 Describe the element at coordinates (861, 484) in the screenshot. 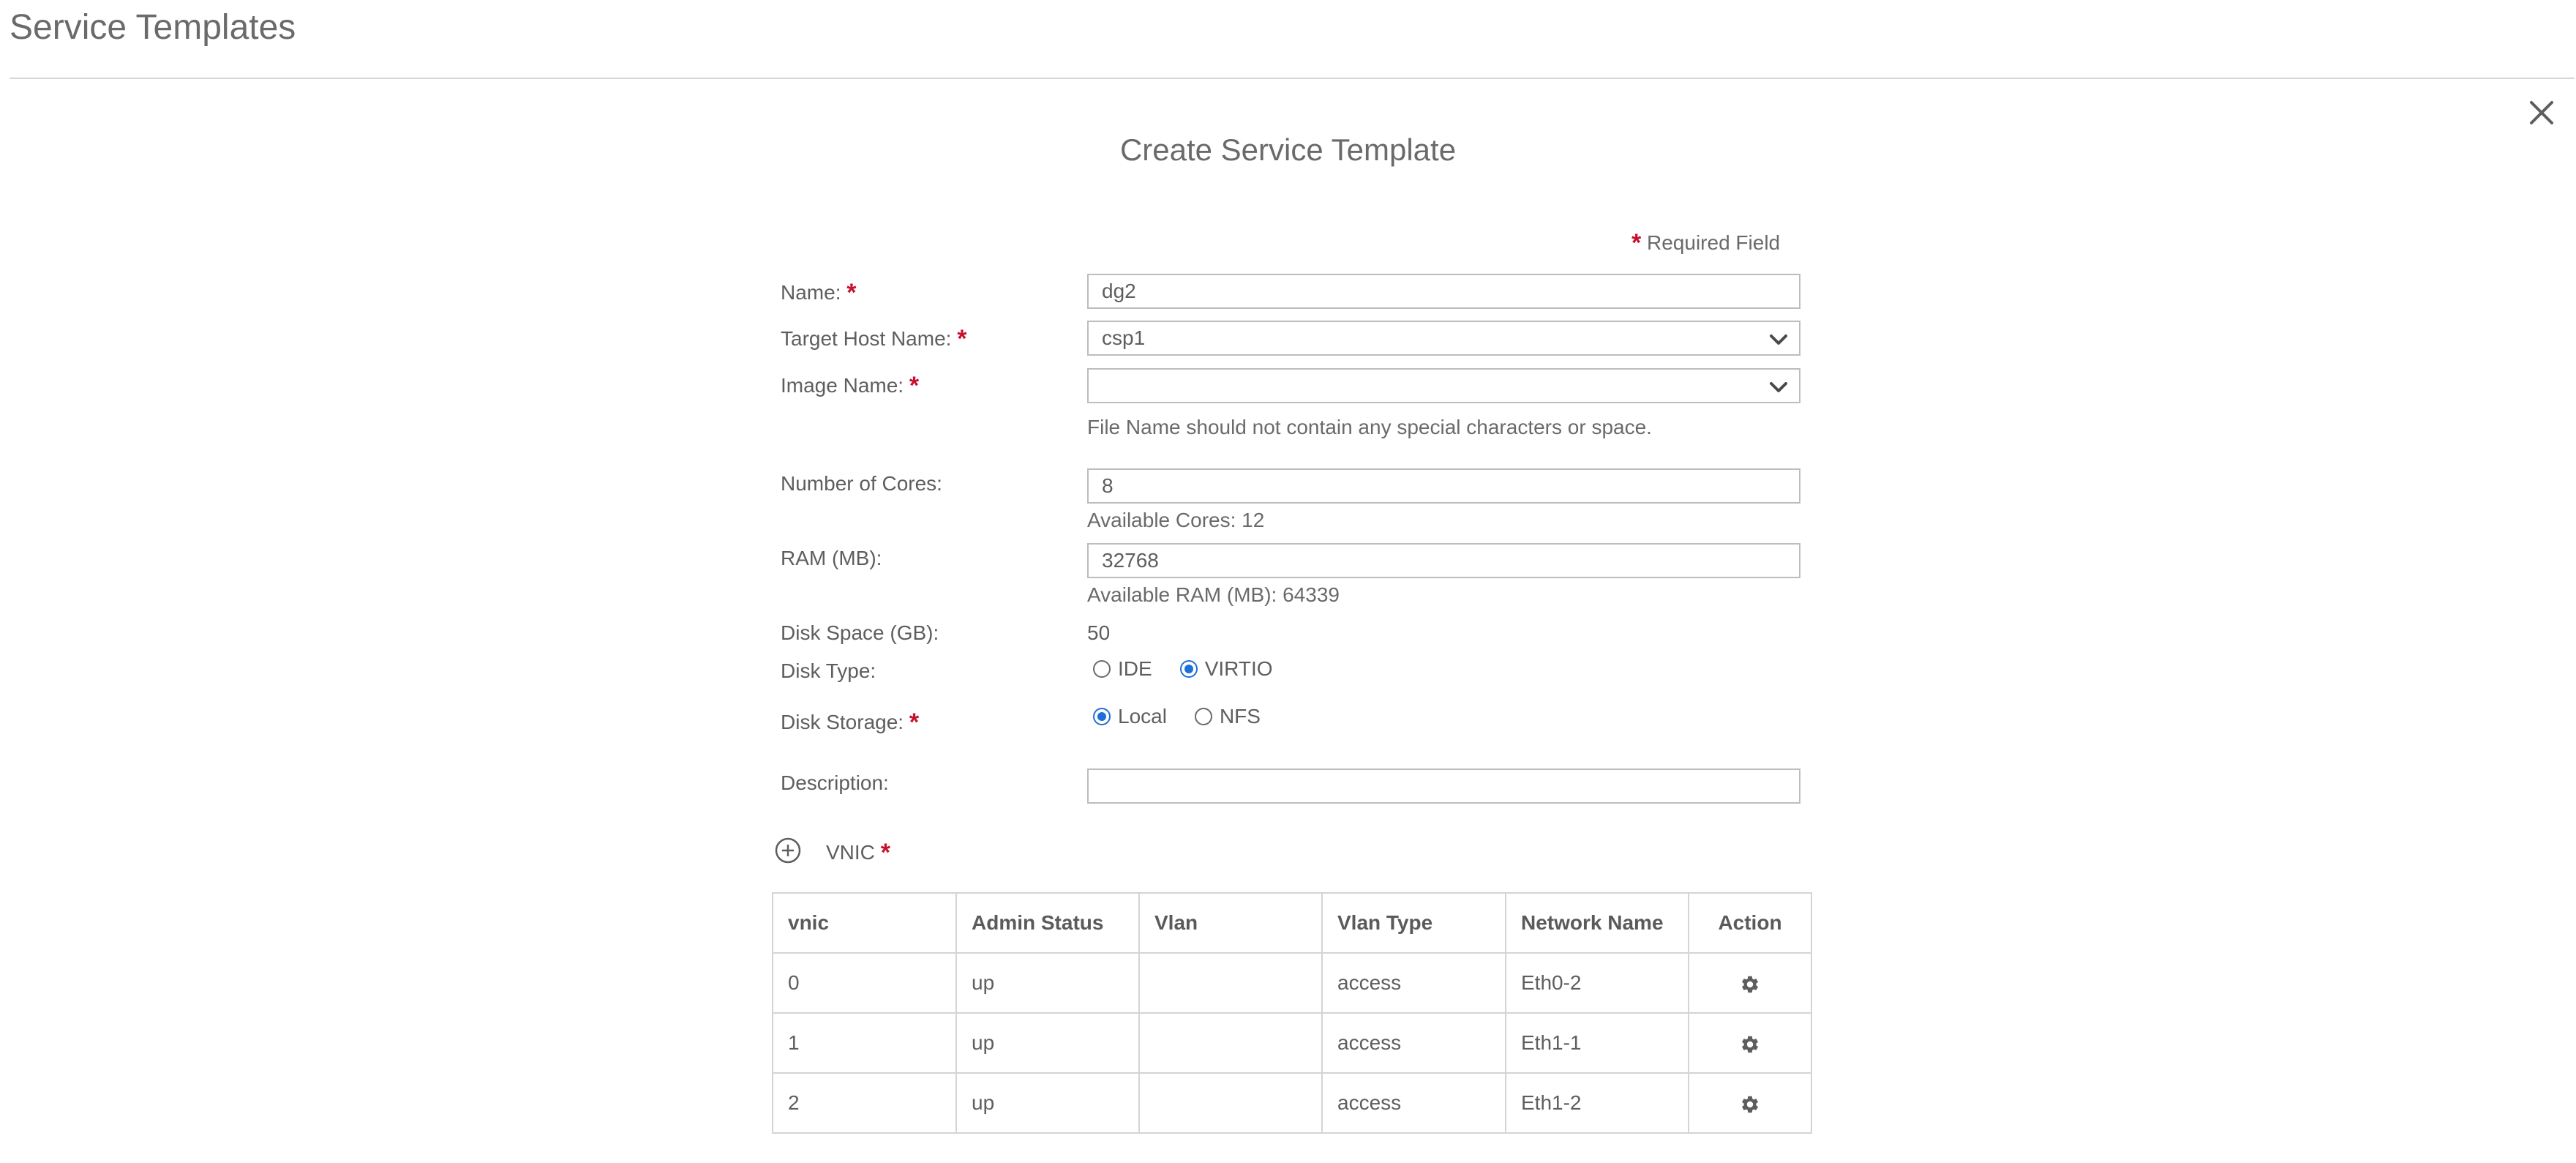

I see `cores-label: Number of Cores:` at that location.